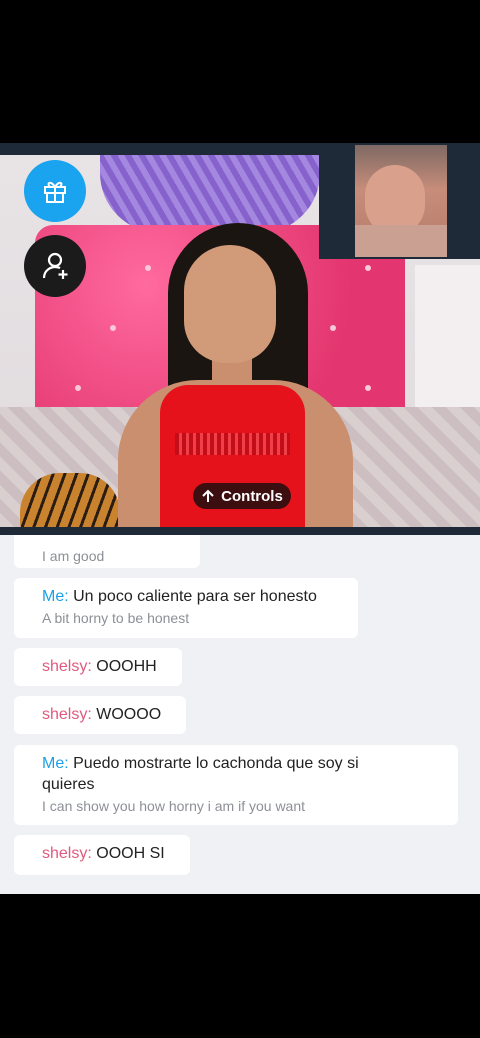 The width and height of the screenshot is (480, 1038). I want to click on add-user-button, so click(55, 266).